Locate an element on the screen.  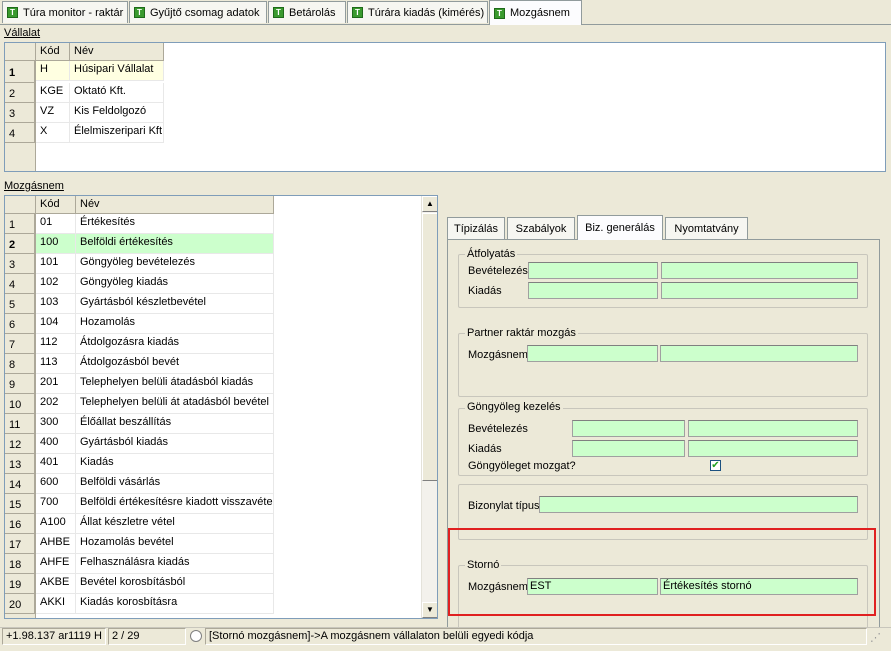
table-cell-kod: 201 is located at coordinates (56, 384).